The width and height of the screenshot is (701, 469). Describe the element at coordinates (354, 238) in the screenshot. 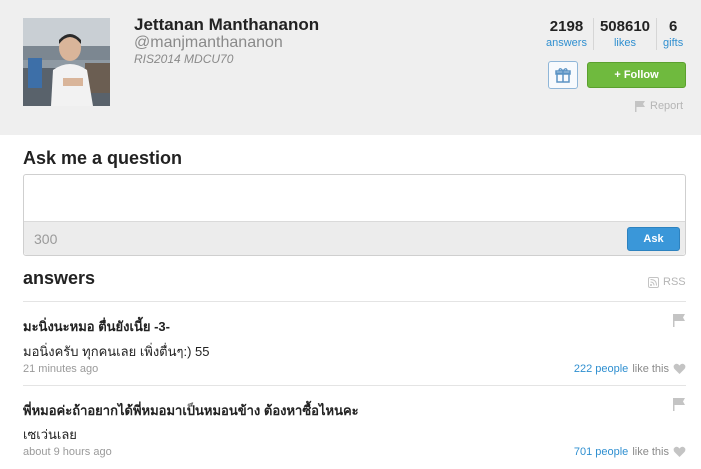

I see `ask-footer: 300 Ask` at that location.